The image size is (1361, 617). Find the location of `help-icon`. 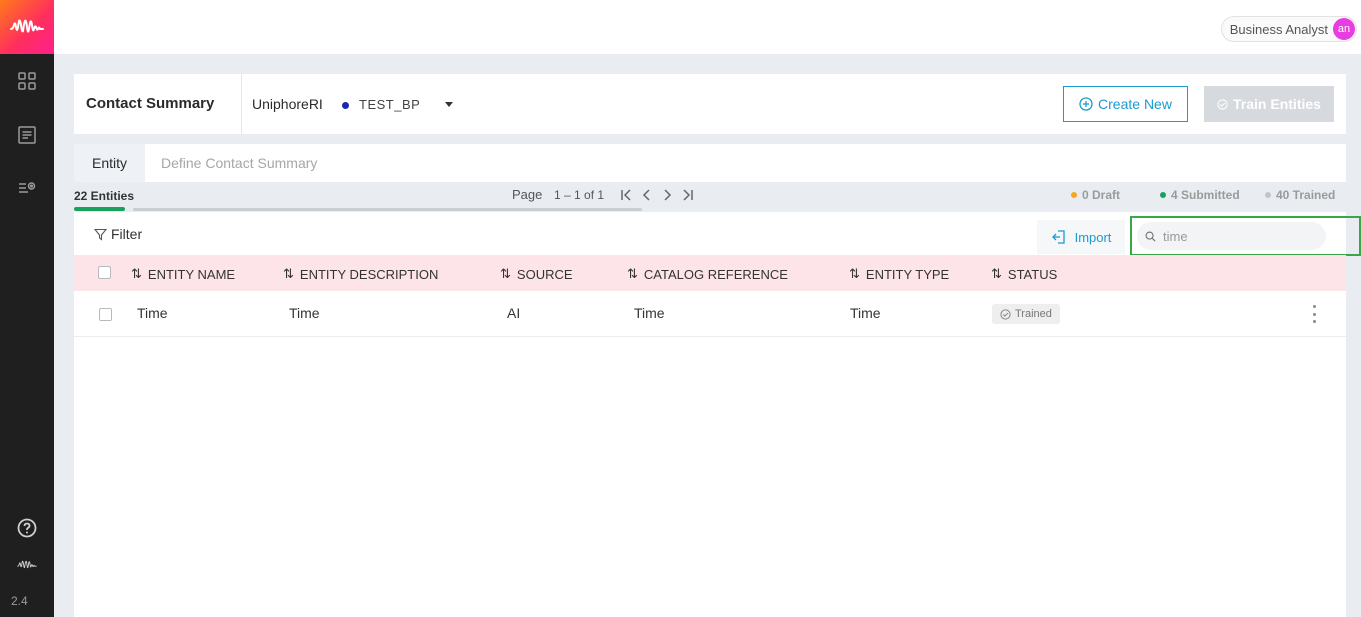

help-icon is located at coordinates (27, 528).